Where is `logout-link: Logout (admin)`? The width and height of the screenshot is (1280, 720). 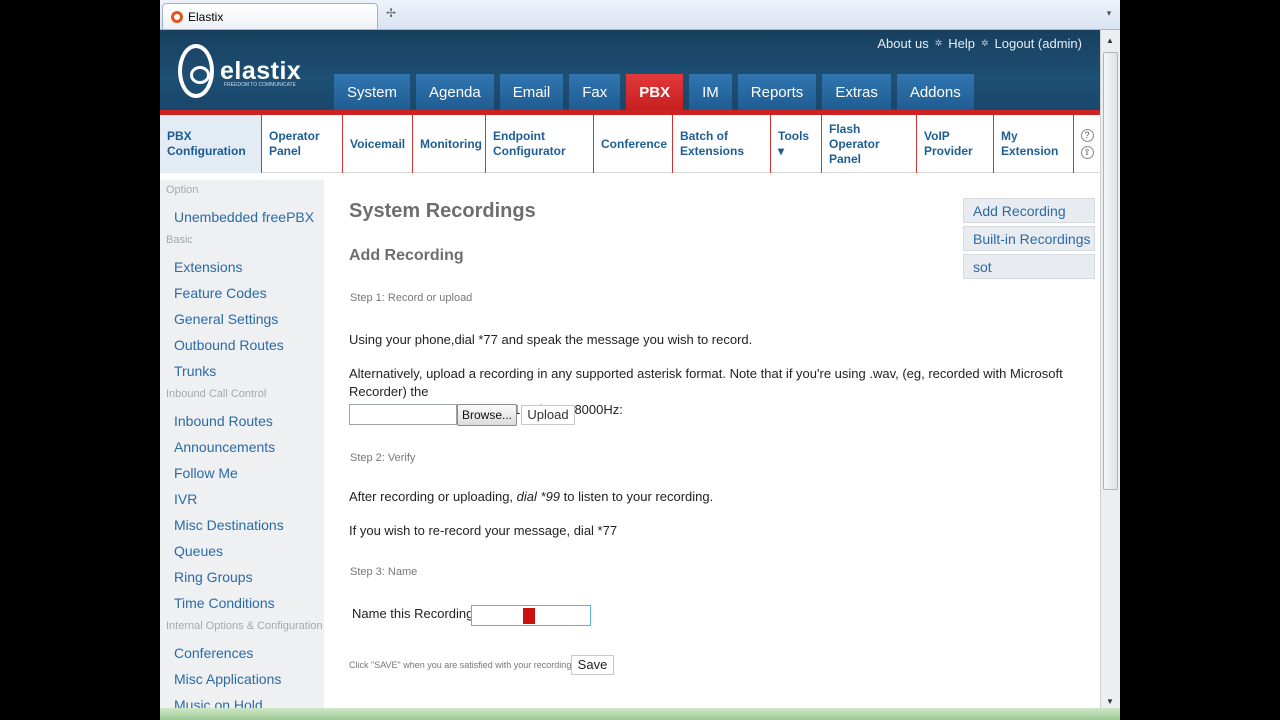
logout-link: Logout (admin) is located at coordinates (1038, 43).